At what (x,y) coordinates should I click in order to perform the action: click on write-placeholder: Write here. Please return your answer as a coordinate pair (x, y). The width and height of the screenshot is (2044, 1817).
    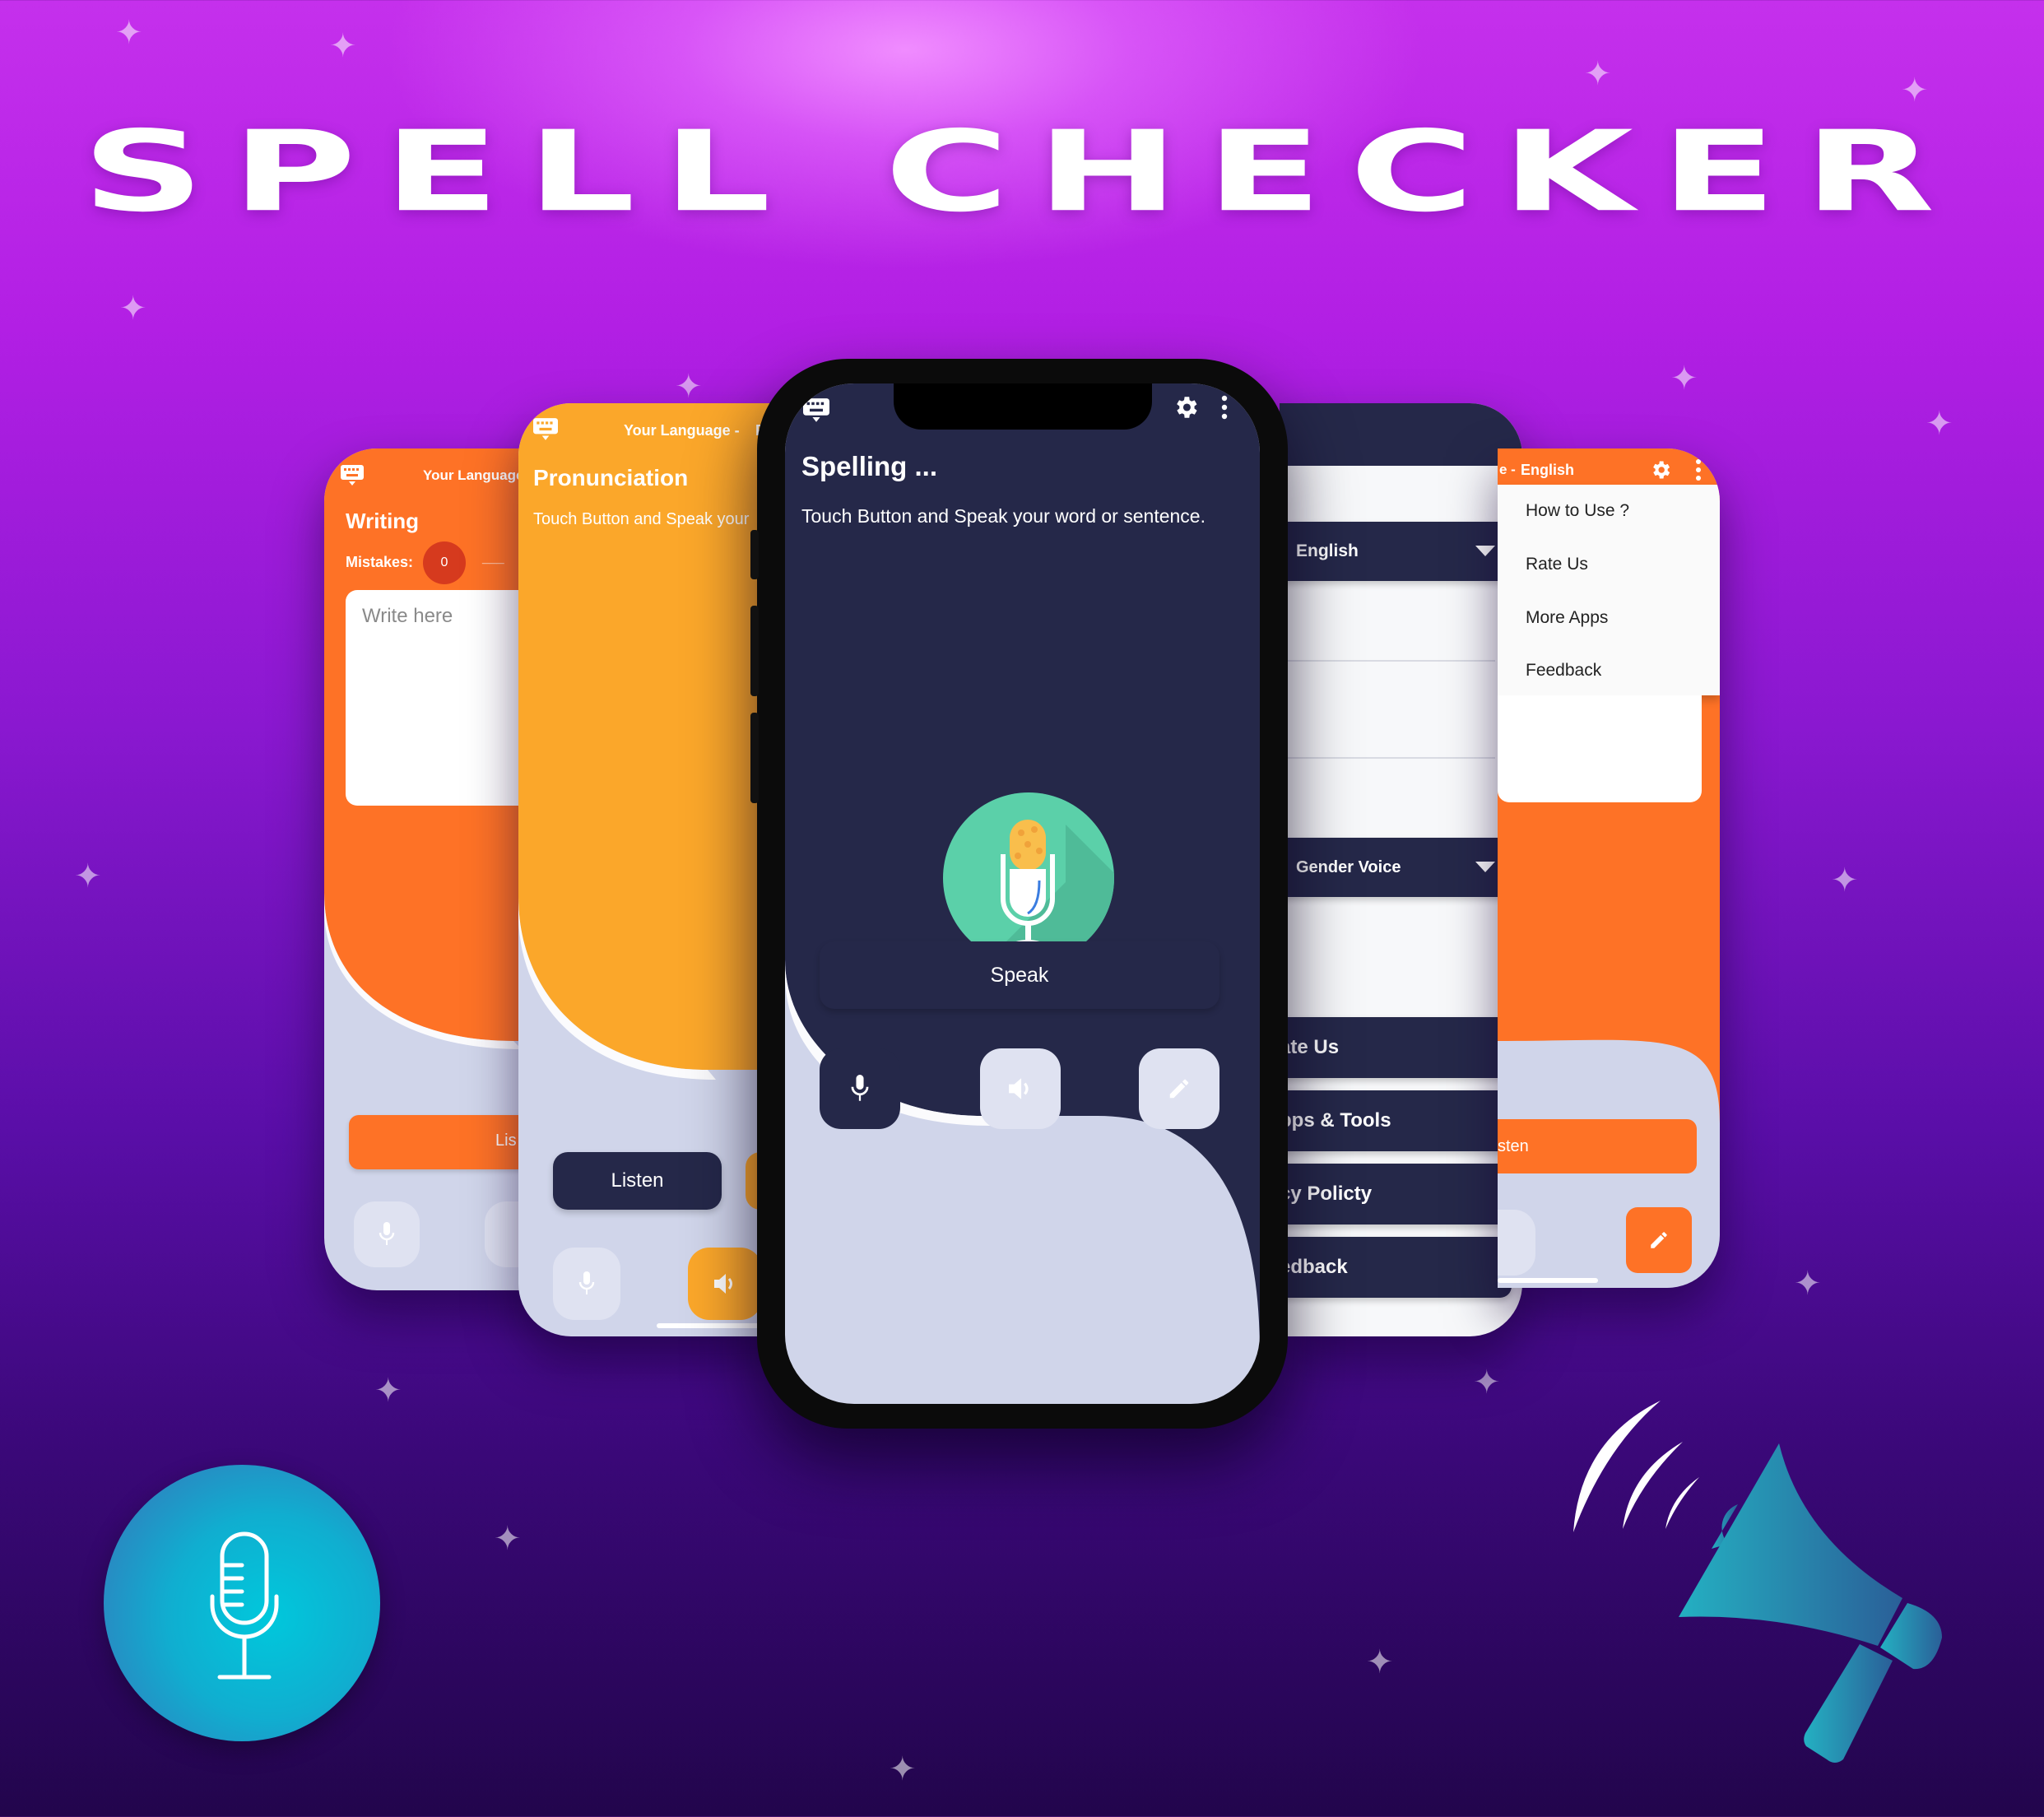
    Looking at the image, I should click on (407, 616).